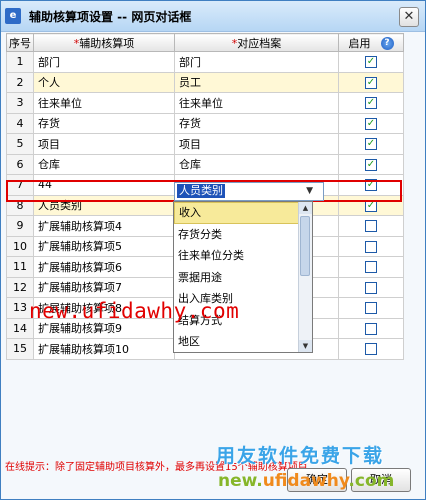  What do you see at coordinates (305, 246) in the screenshot?
I see `scroll-thumb` at bounding box center [305, 246].